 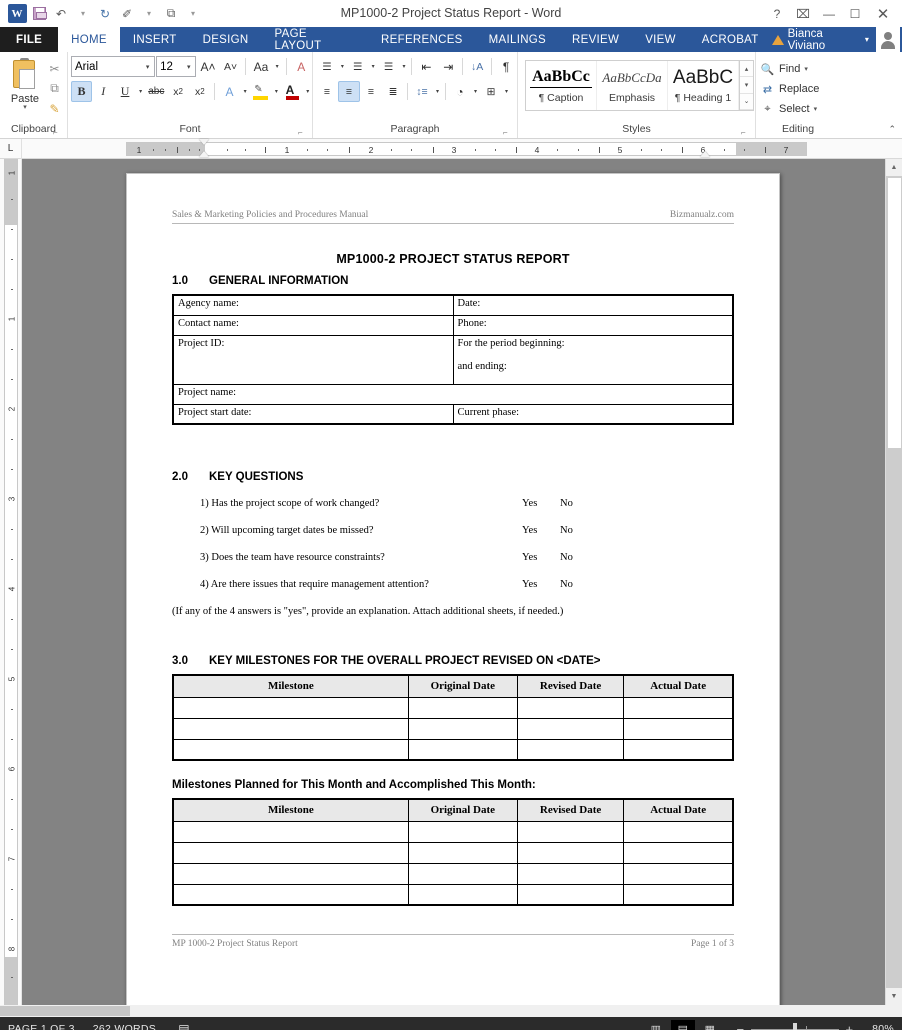 What do you see at coordinates (229, 91) in the screenshot?
I see `text-effects-icon: A` at bounding box center [229, 91].